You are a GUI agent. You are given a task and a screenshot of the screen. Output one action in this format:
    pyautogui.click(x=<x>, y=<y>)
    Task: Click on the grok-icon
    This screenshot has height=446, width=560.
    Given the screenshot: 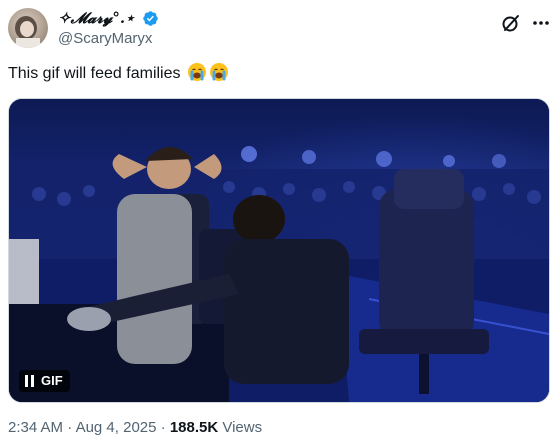 What is the action you would take?
    pyautogui.click(x=511, y=23)
    